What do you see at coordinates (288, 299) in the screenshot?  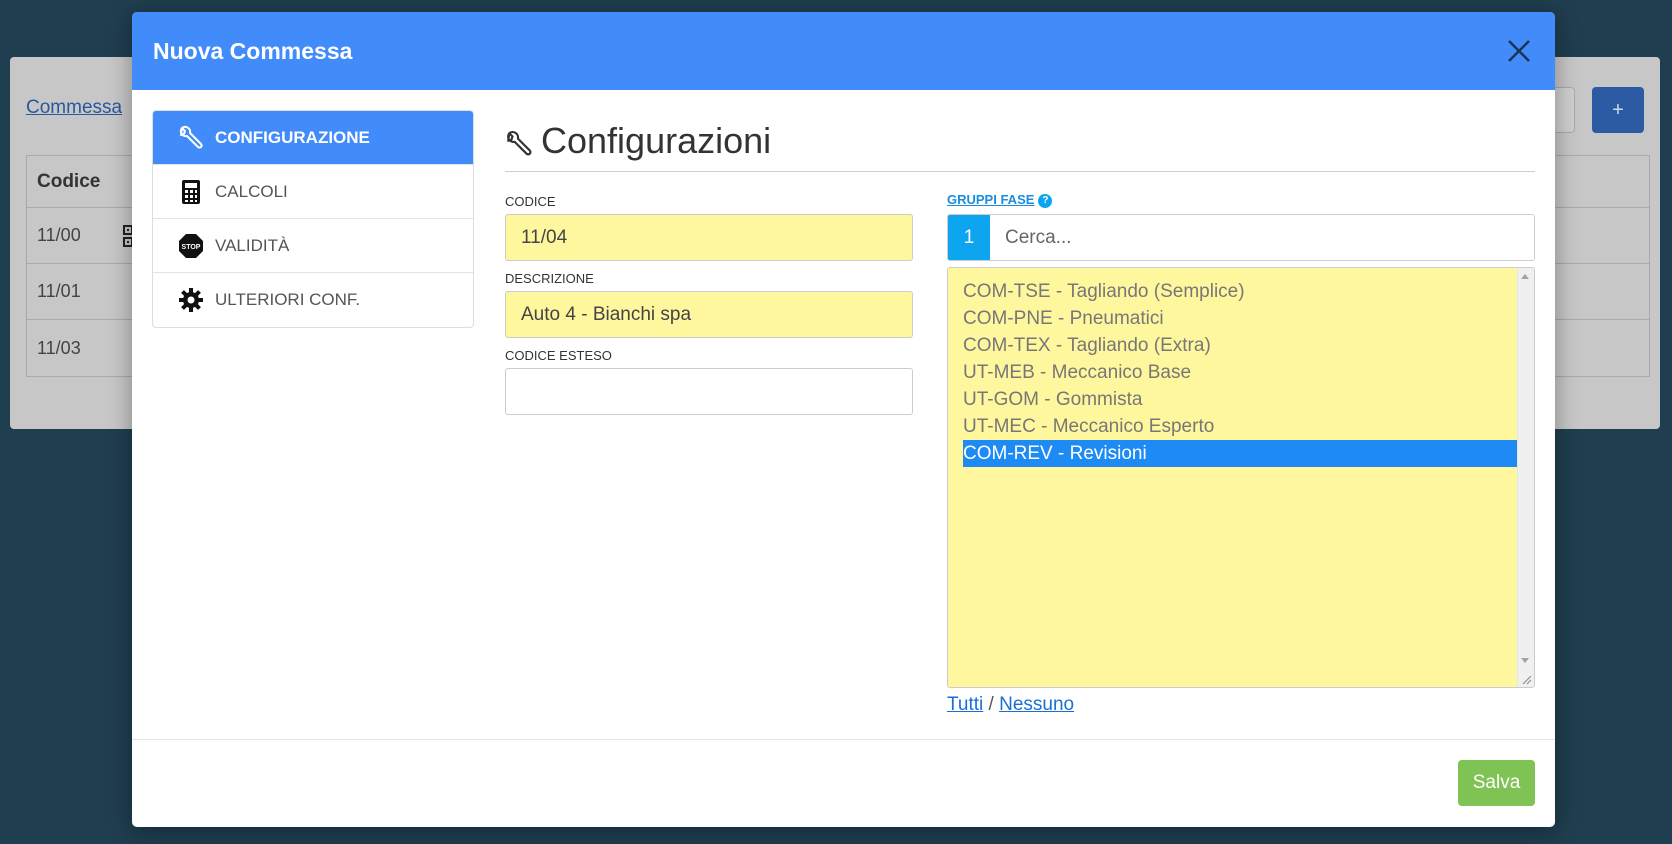 I see `nav-label: ULTERIORI CONF.` at bounding box center [288, 299].